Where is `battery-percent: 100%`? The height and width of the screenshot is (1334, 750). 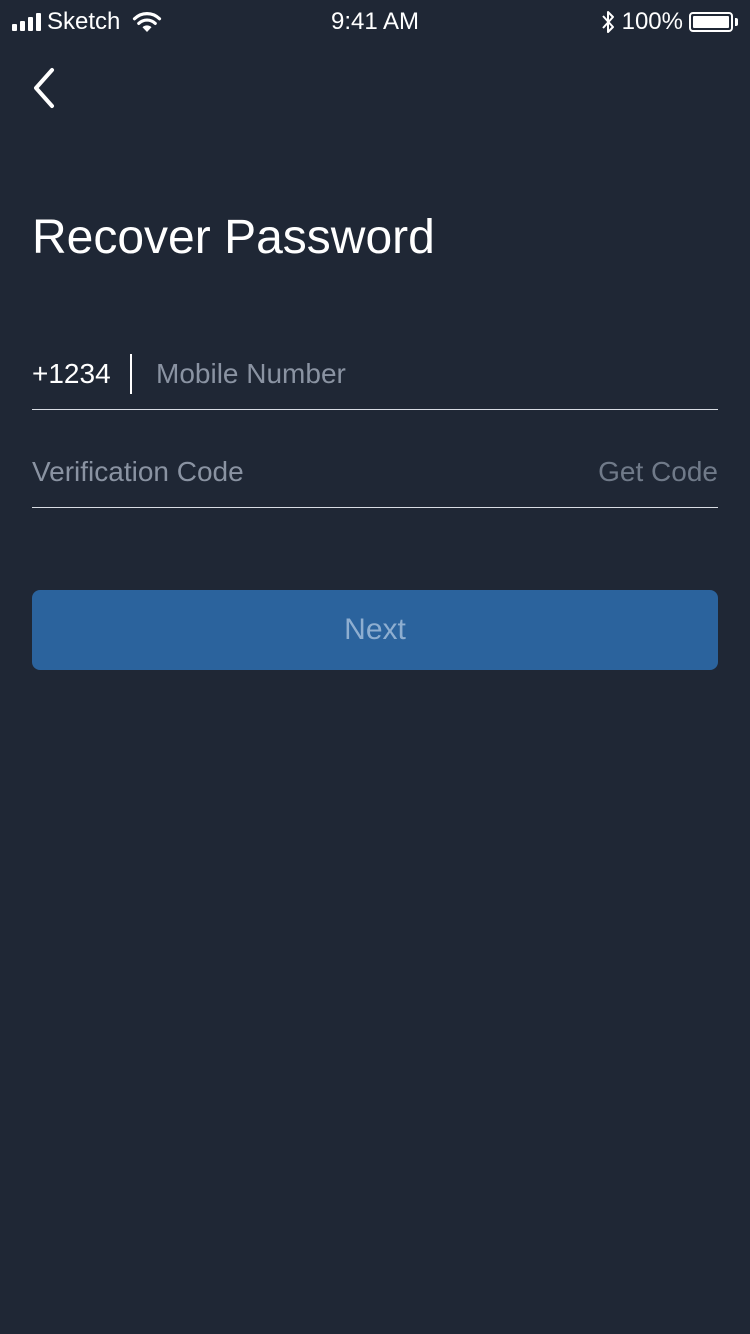 battery-percent: 100% is located at coordinates (652, 21).